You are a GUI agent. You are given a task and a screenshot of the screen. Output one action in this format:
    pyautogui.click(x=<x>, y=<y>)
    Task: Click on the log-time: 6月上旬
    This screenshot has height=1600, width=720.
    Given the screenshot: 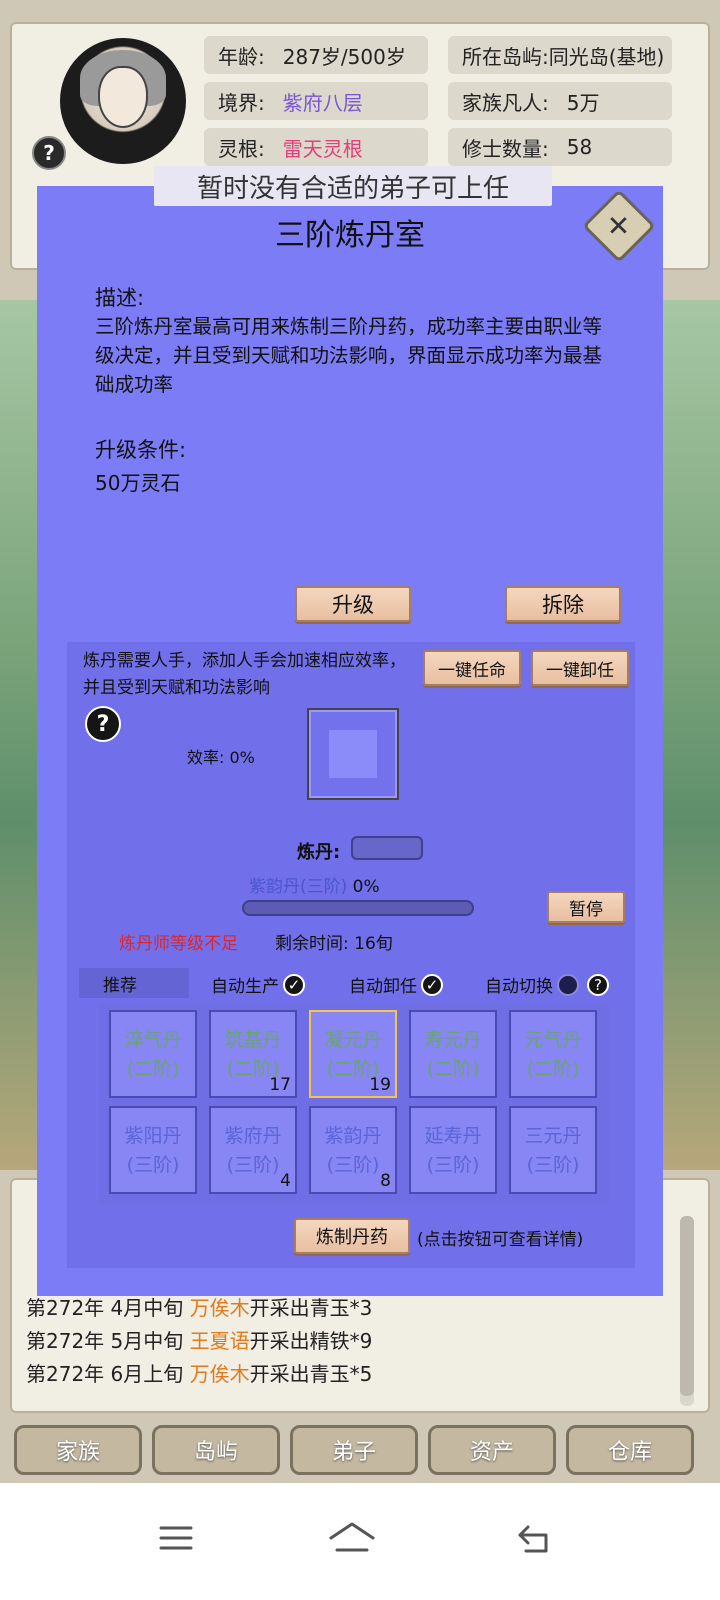 What is the action you would take?
    pyautogui.click(x=147, y=1374)
    